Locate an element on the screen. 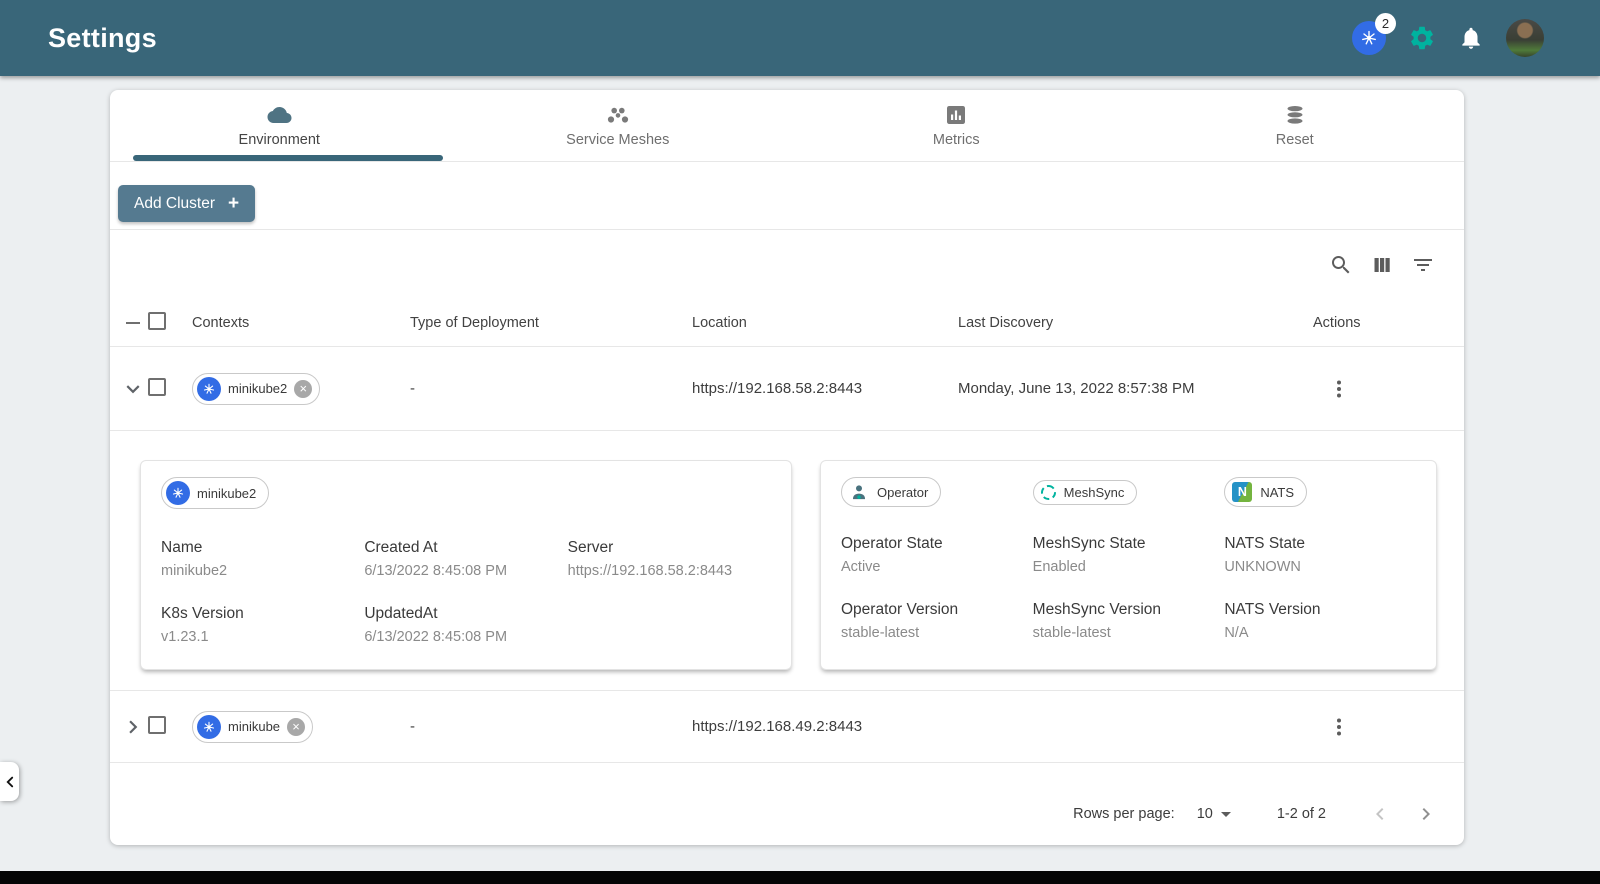 The image size is (1600, 884). operator-chip: Operator is located at coordinates (891, 492).